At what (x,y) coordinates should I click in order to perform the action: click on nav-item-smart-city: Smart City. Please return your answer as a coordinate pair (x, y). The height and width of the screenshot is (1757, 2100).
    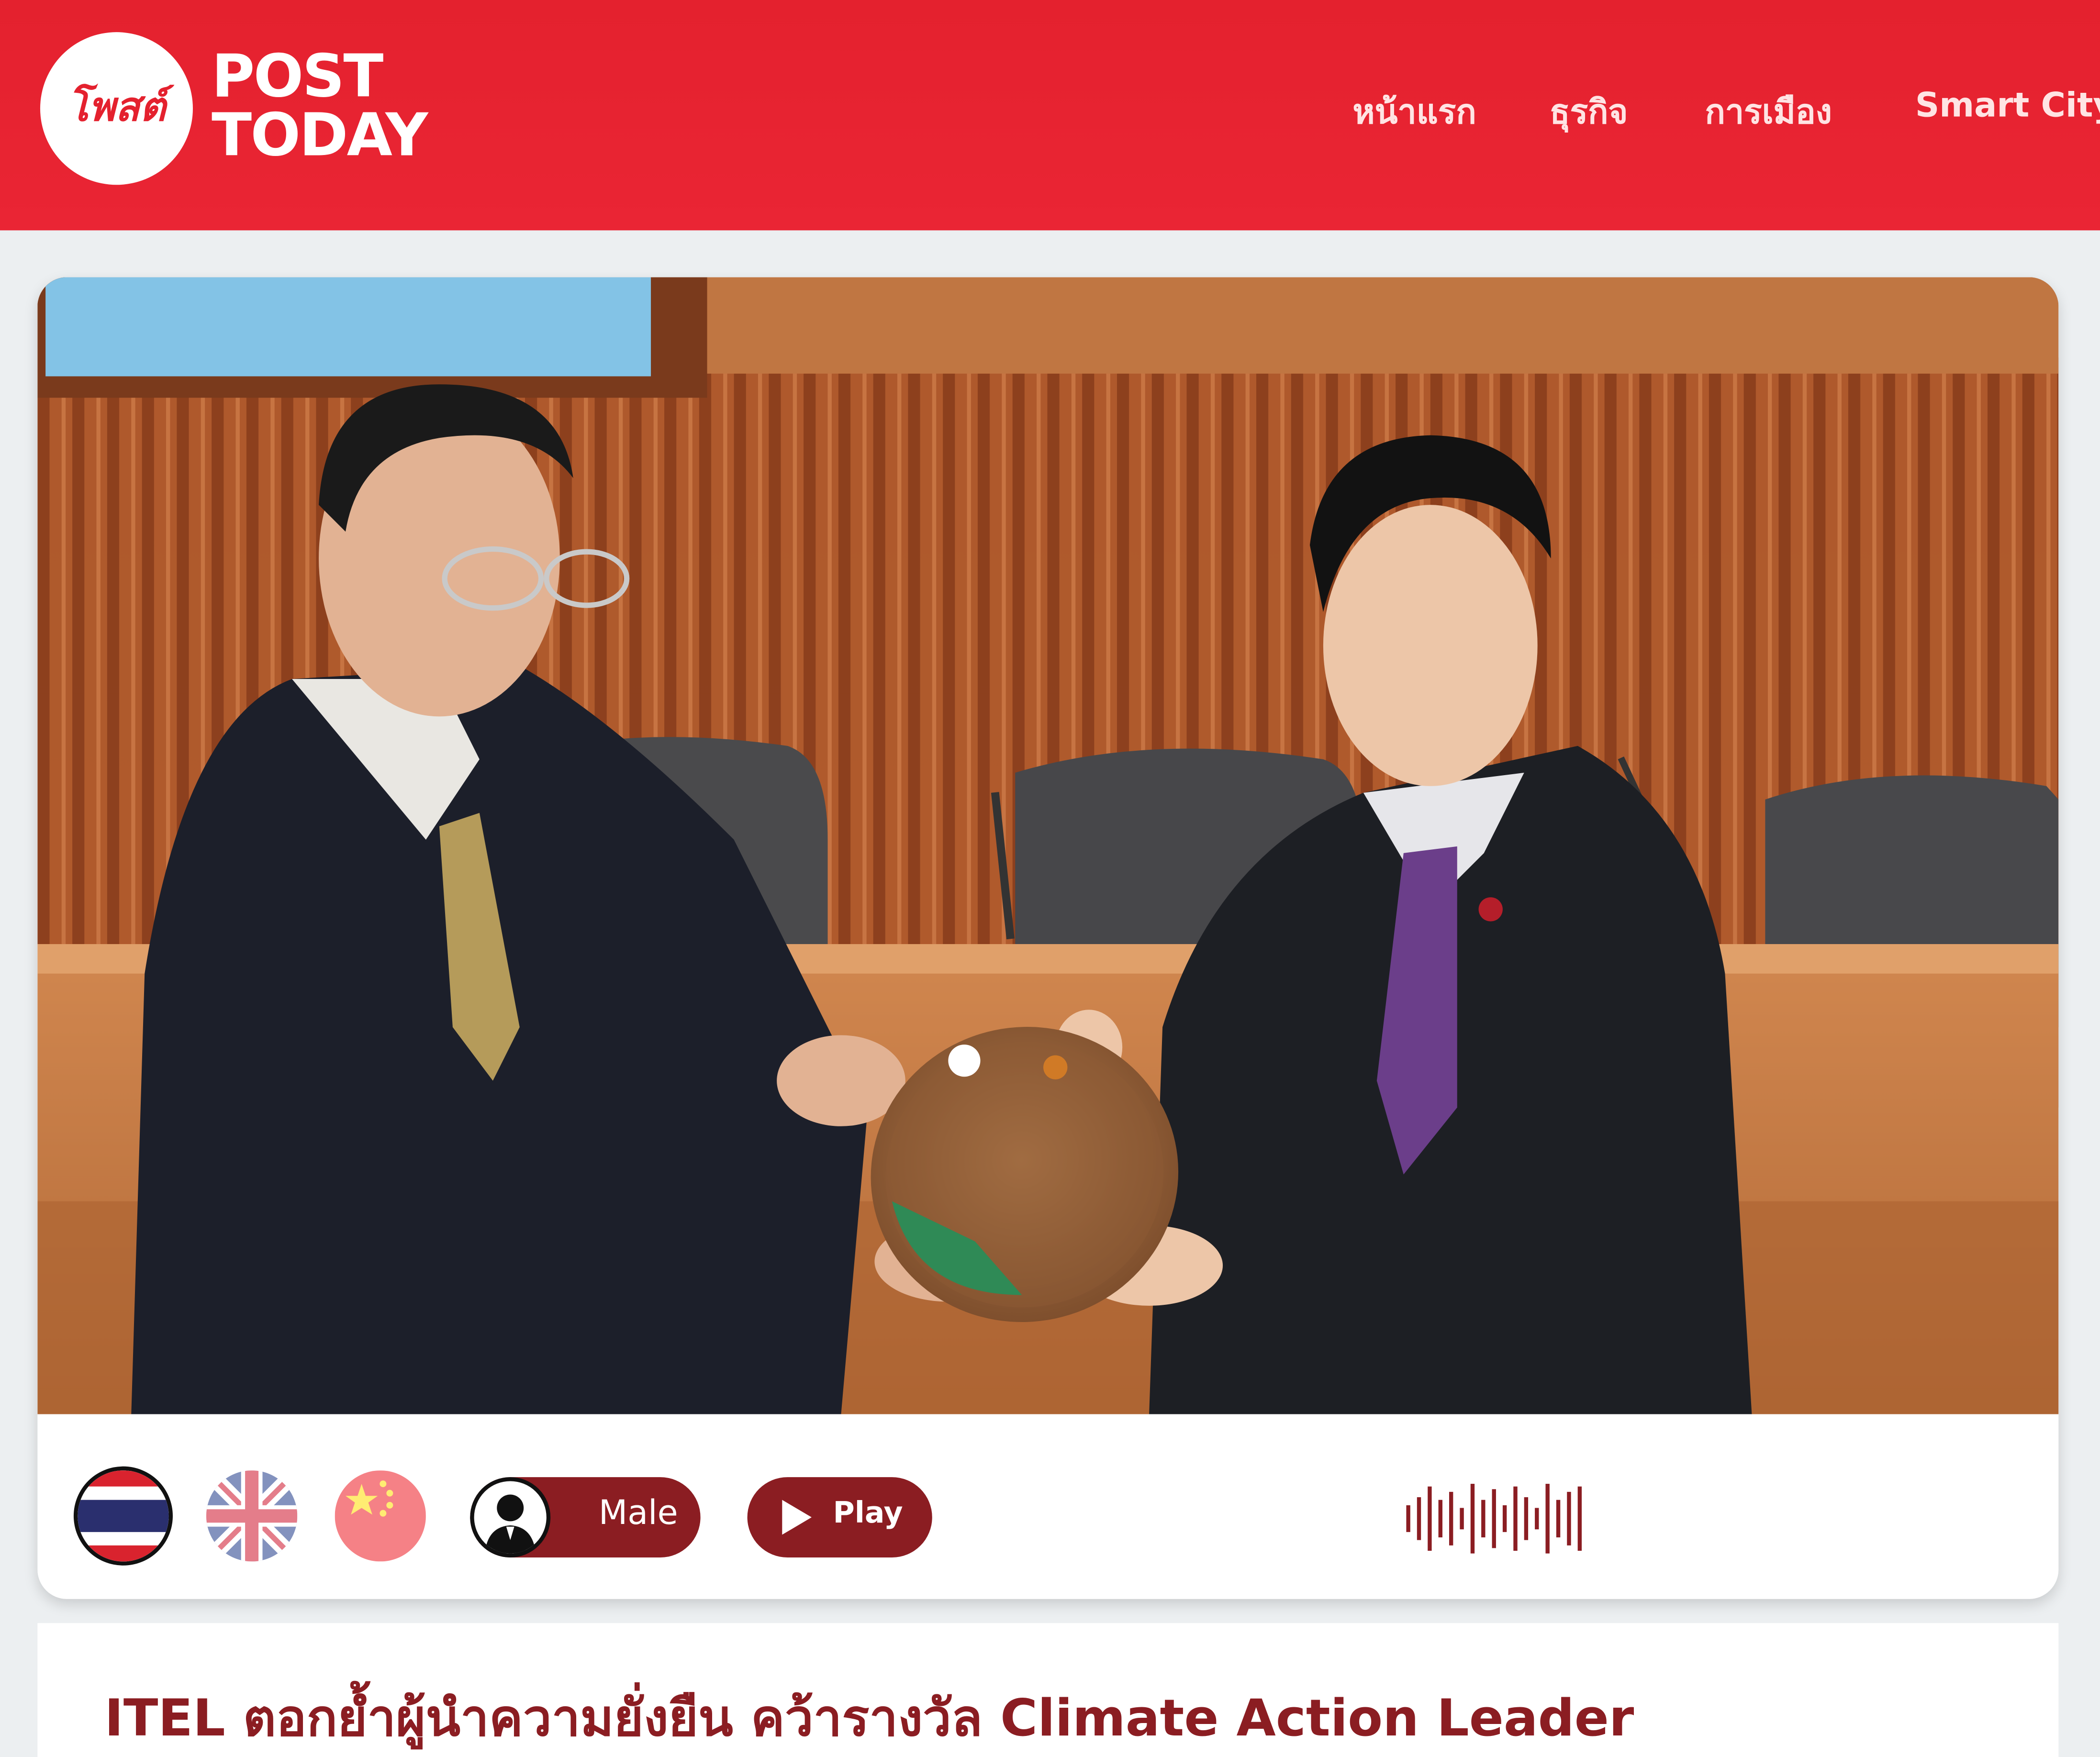
    Looking at the image, I should click on (2008, 105).